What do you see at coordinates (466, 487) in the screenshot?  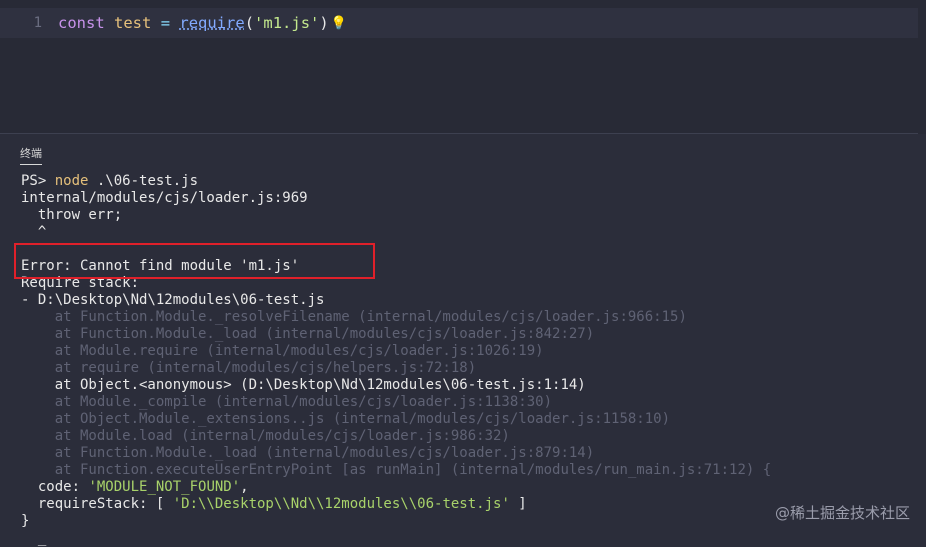 I see `terminal-line: code: 'MODULE_NOT_FOUND',` at bounding box center [466, 487].